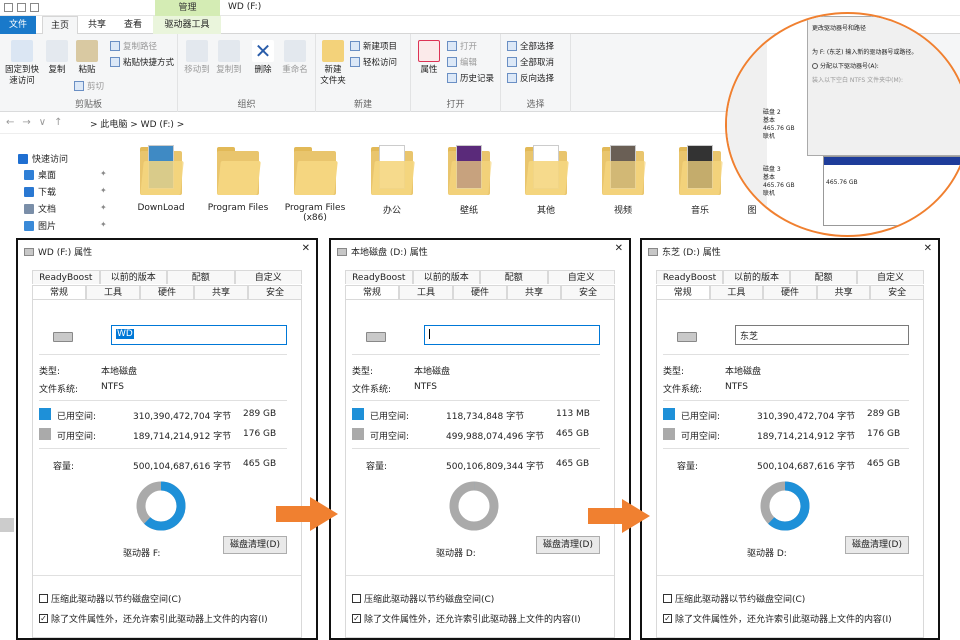 Image resolution: width=960 pixels, height=640 pixels. What do you see at coordinates (40, 174) in the screenshot?
I see `nav-item-desktop: 桌面` at bounding box center [40, 174].